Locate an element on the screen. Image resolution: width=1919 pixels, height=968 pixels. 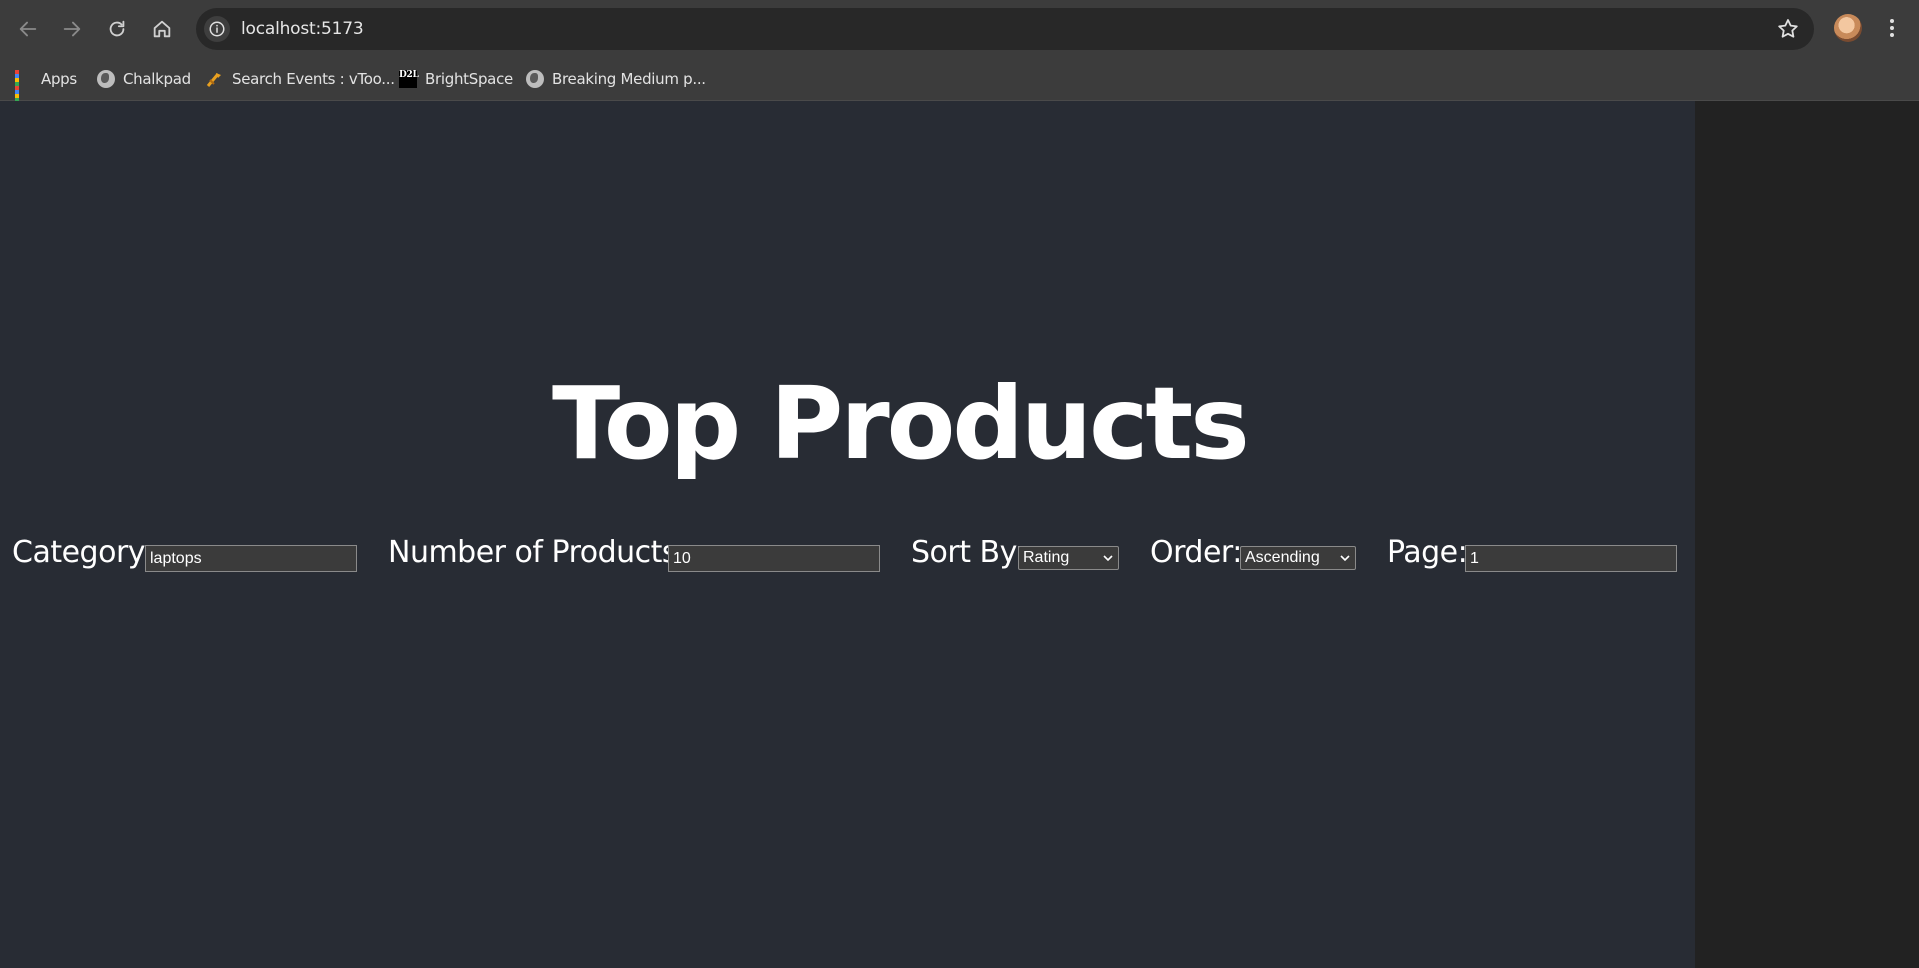
back-button is located at coordinates (28, 29).